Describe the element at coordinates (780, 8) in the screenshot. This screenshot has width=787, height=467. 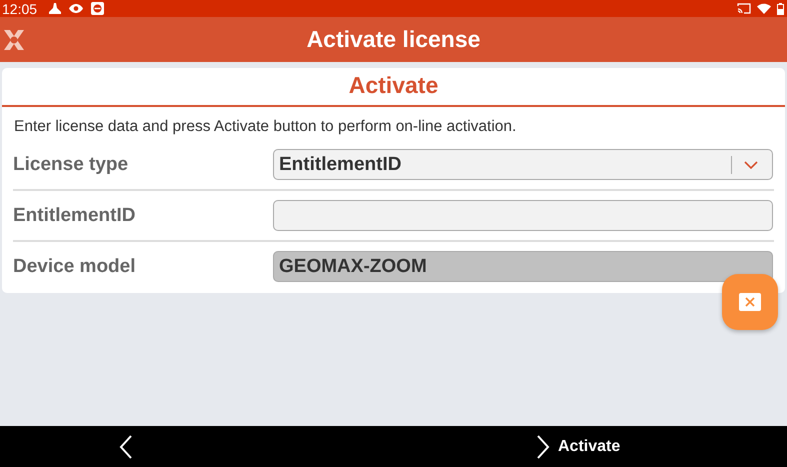
I see `battery-icon` at that location.